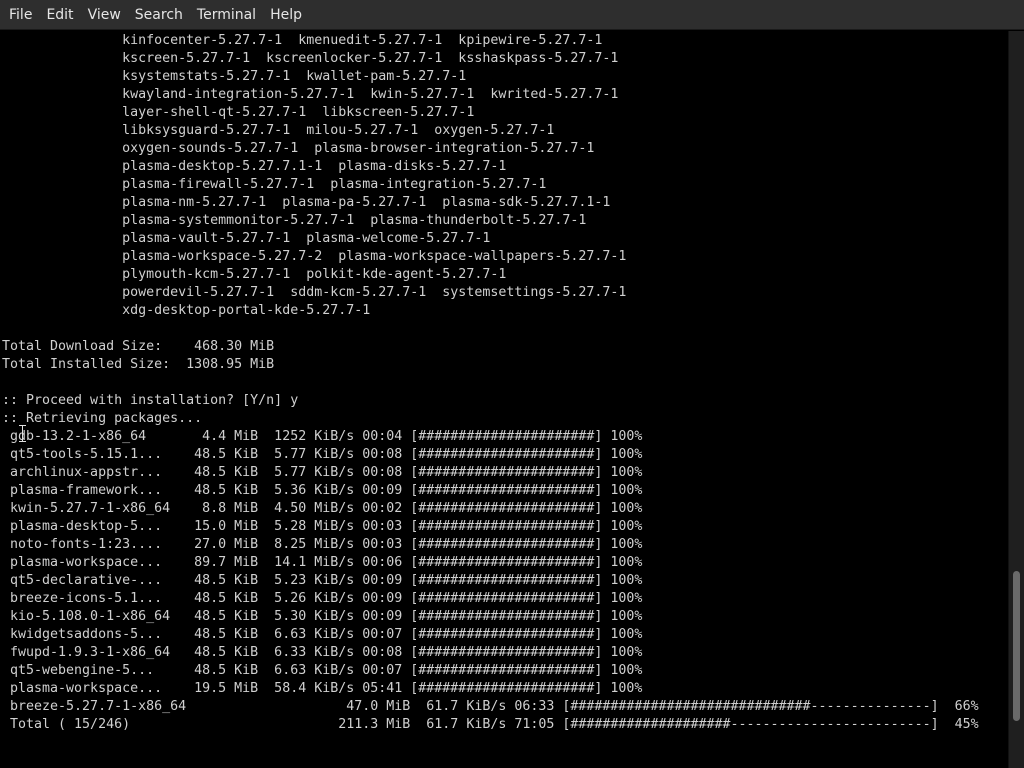 The image size is (1024, 768). Describe the element at coordinates (226, 15) in the screenshot. I see `menu-terminal: Terminal` at that location.